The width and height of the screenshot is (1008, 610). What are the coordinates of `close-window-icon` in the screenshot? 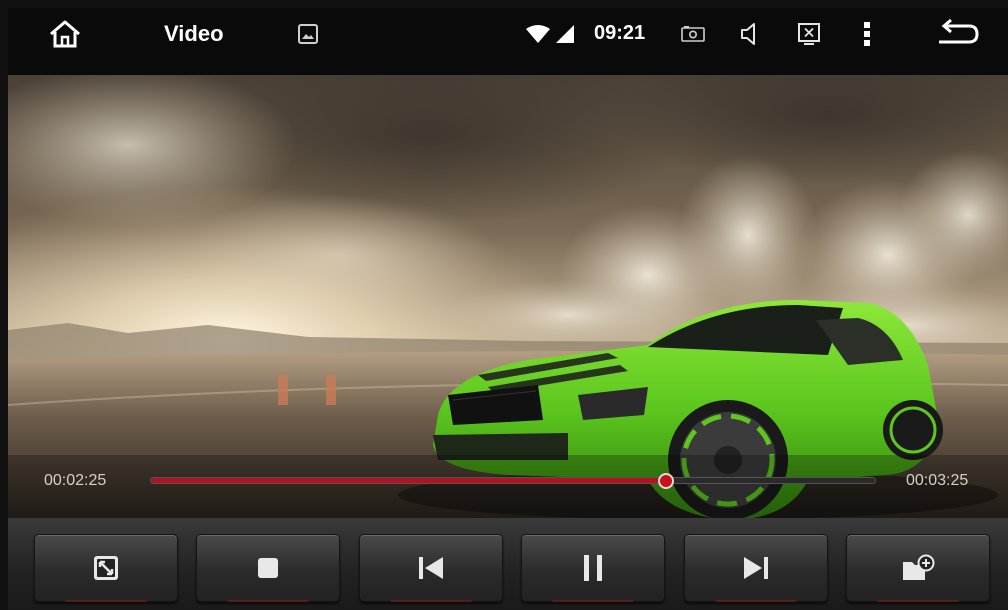 It's located at (809, 33).